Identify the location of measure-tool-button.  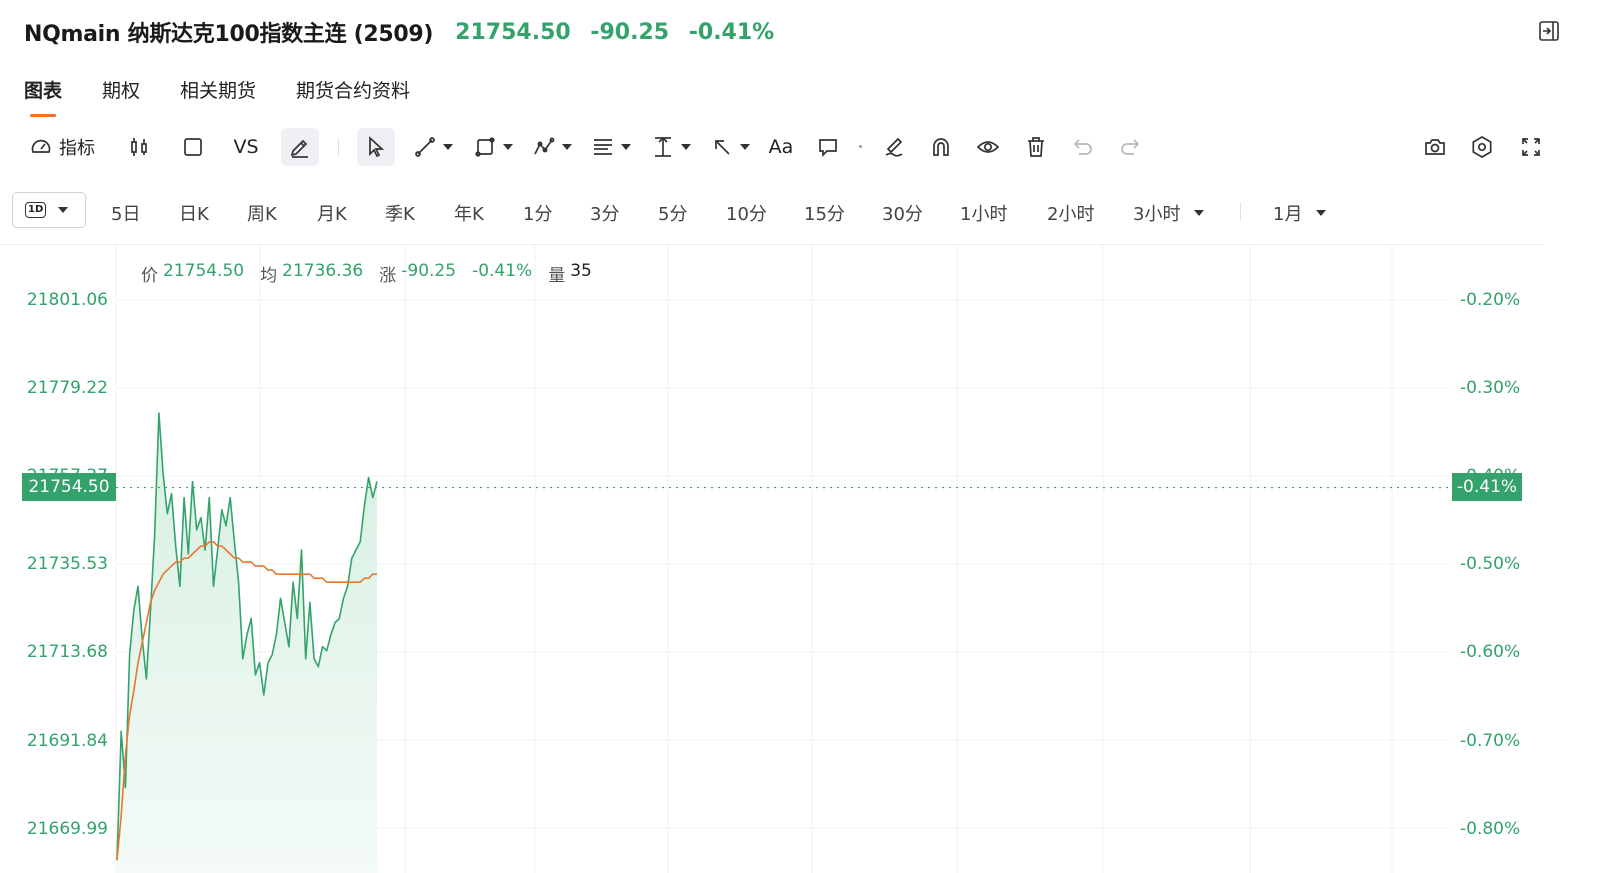
(671, 147).